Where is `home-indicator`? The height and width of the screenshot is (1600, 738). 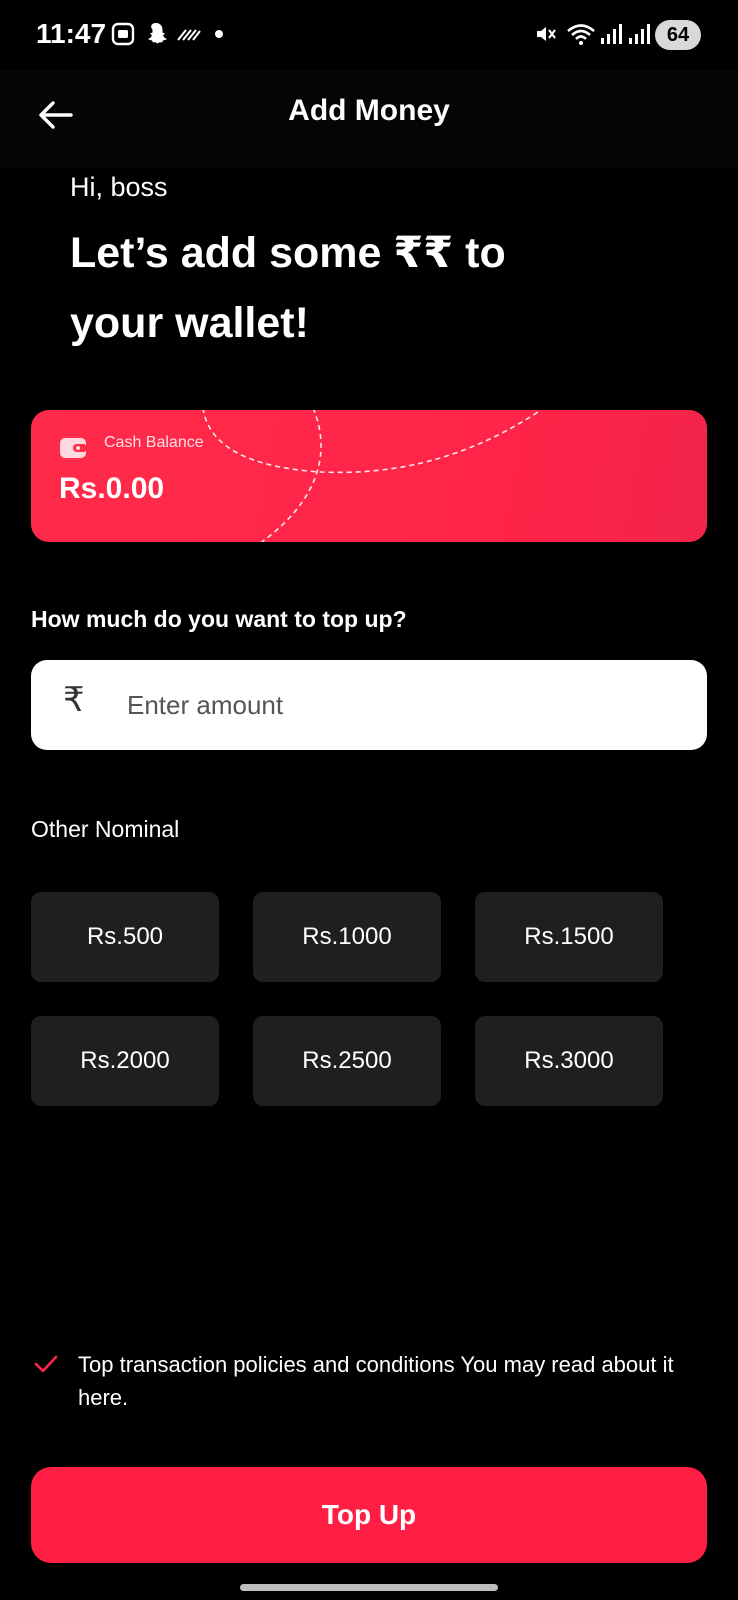 home-indicator is located at coordinates (369, 1587).